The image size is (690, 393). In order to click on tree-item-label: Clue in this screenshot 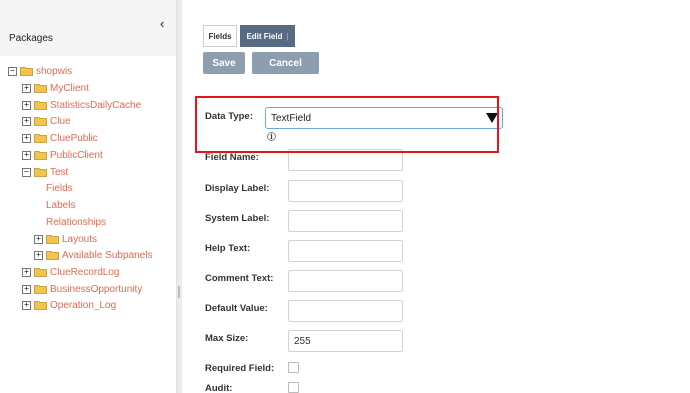, I will do `click(60, 121)`.